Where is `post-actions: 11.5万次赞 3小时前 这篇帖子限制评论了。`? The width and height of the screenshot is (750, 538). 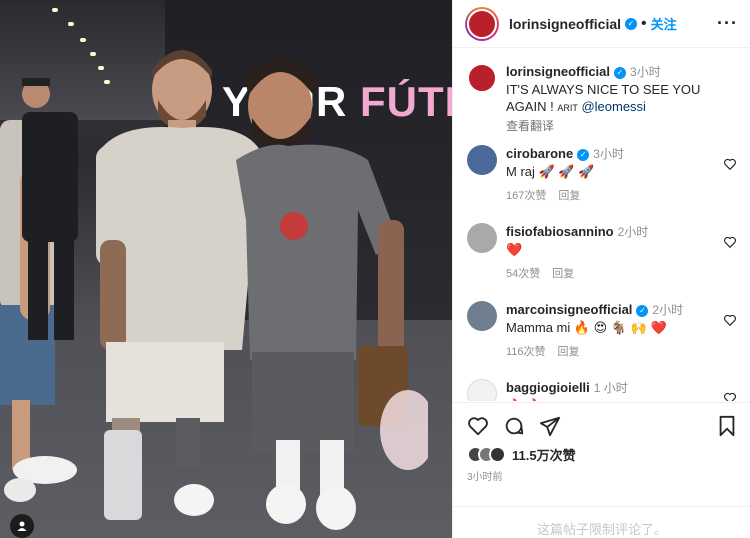
post-actions: 11.5万次赞 3小时前 这篇帖子限制评论了。 is located at coordinates (601, 470).